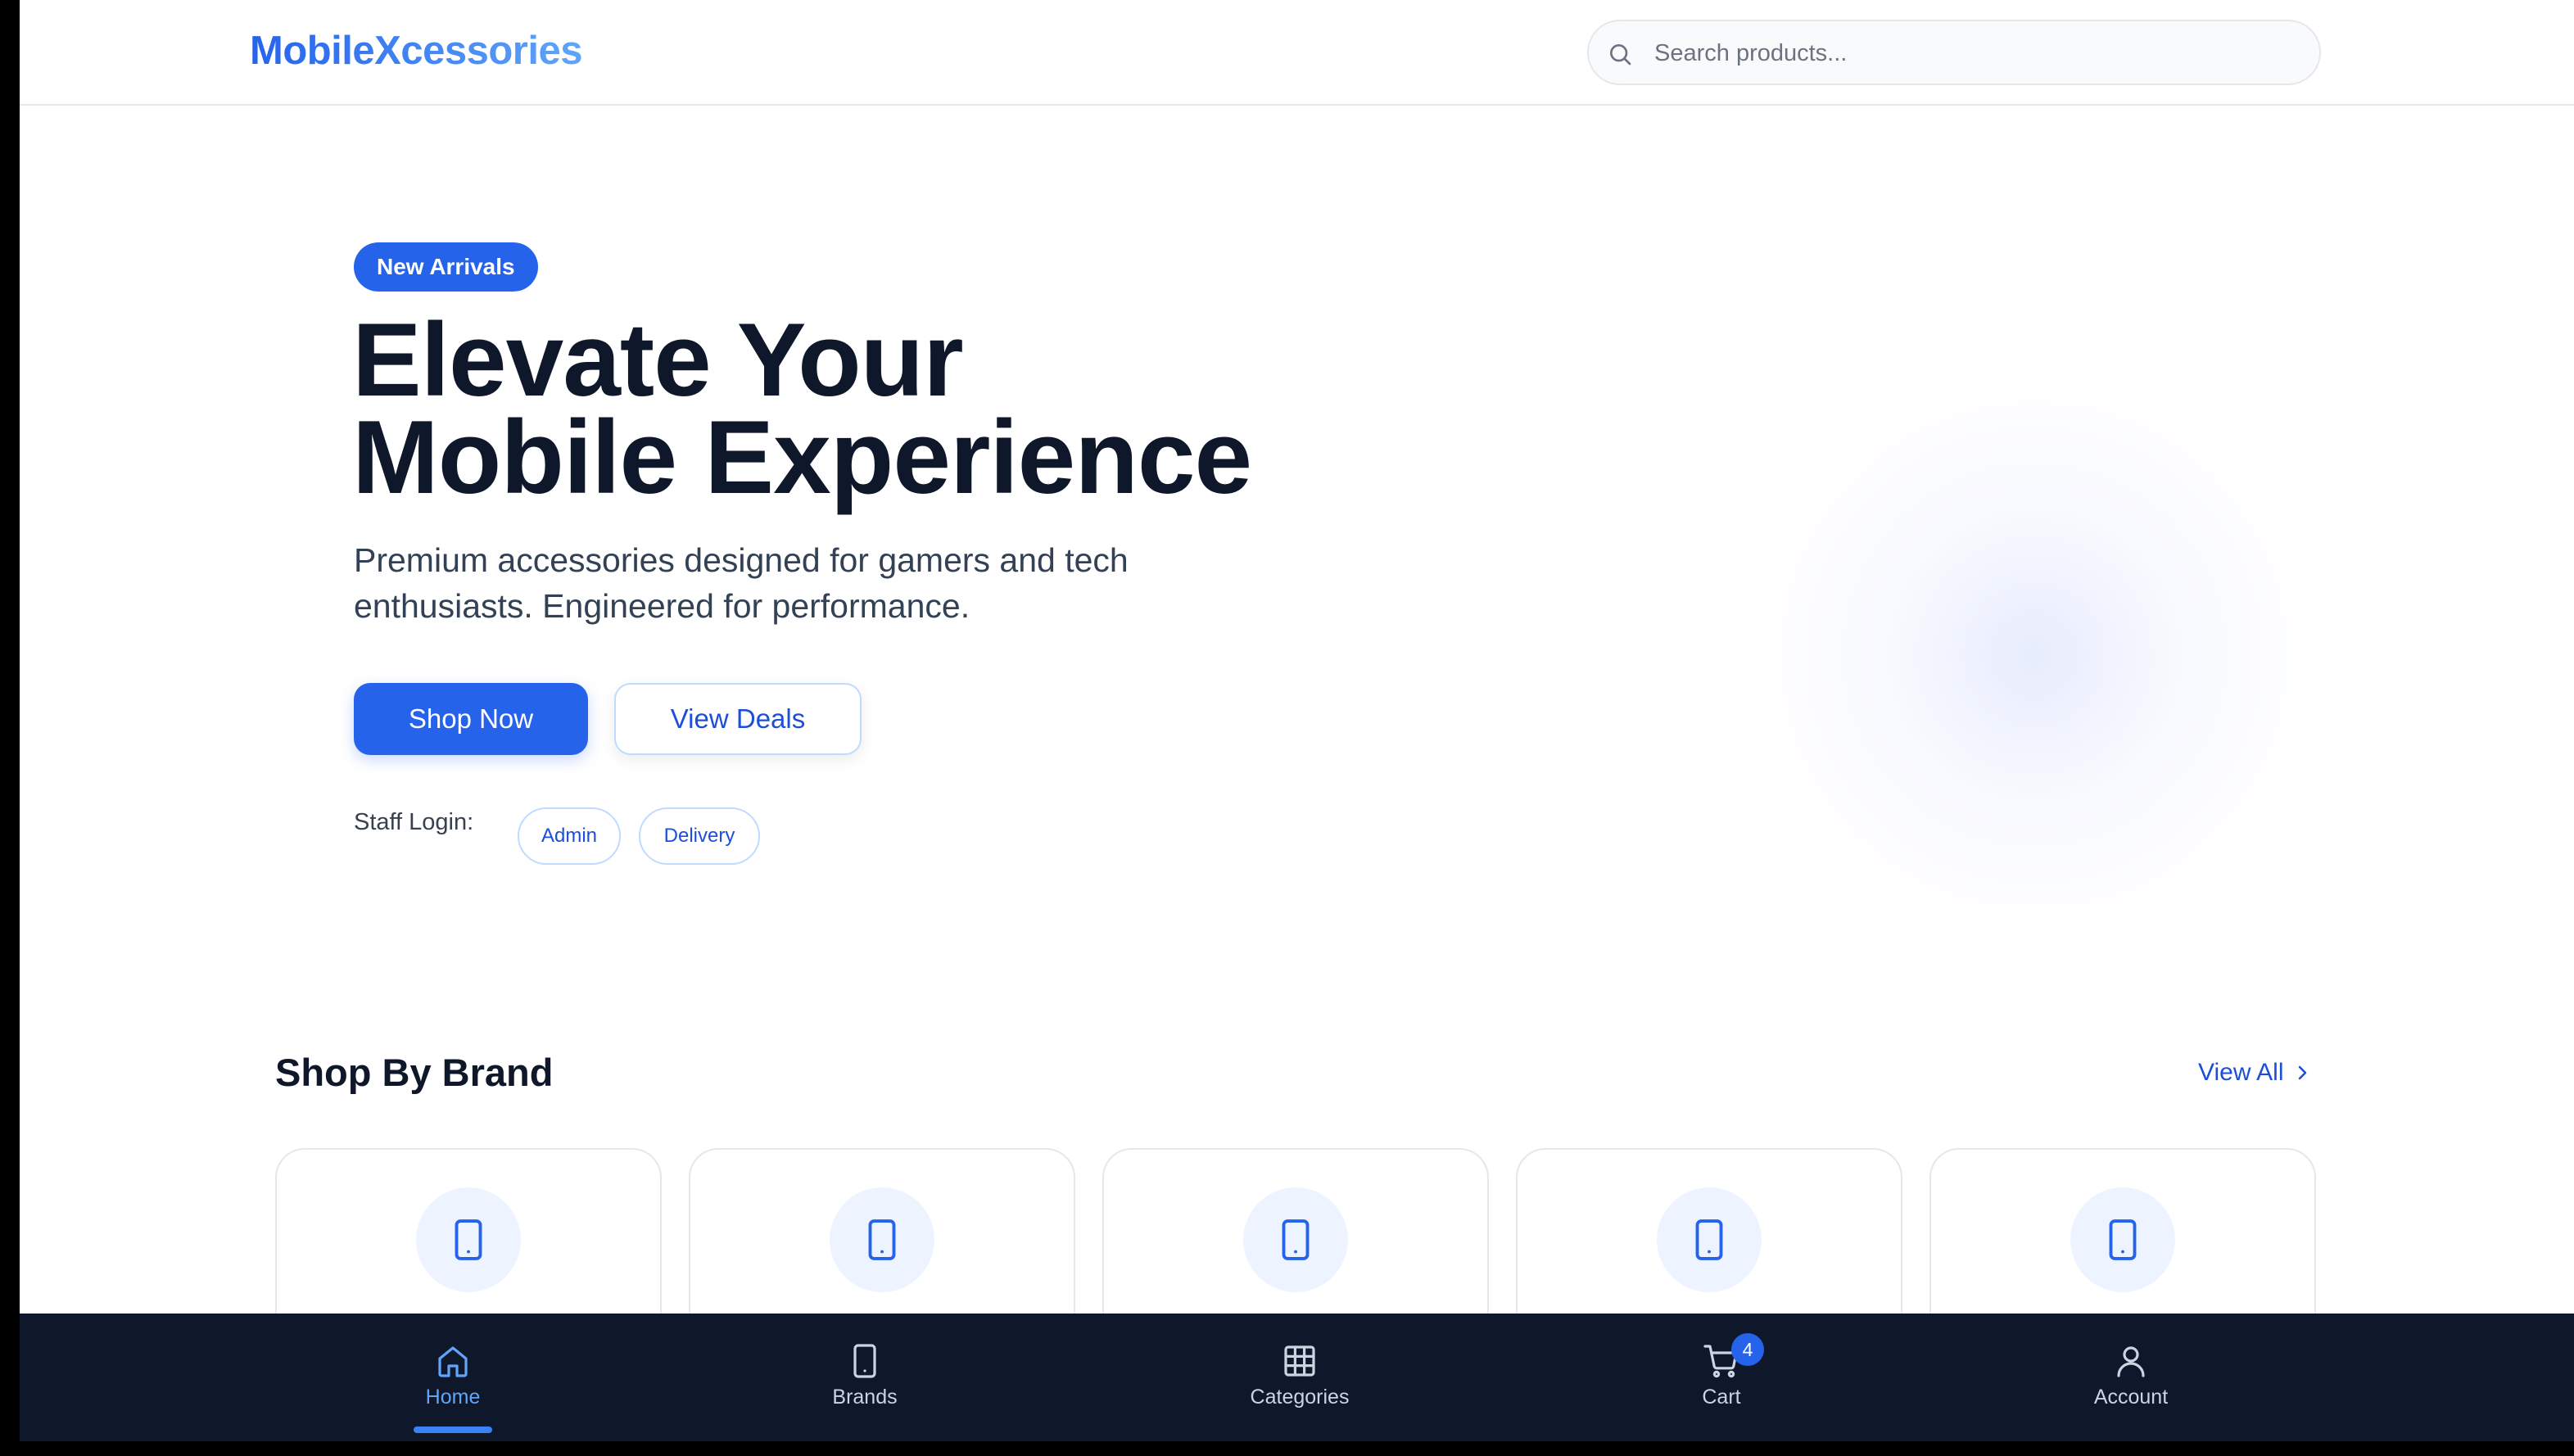 This screenshot has width=2574, height=1456. Describe the element at coordinates (865, 1398) in the screenshot. I see `nav-brands-label: Brands` at that location.